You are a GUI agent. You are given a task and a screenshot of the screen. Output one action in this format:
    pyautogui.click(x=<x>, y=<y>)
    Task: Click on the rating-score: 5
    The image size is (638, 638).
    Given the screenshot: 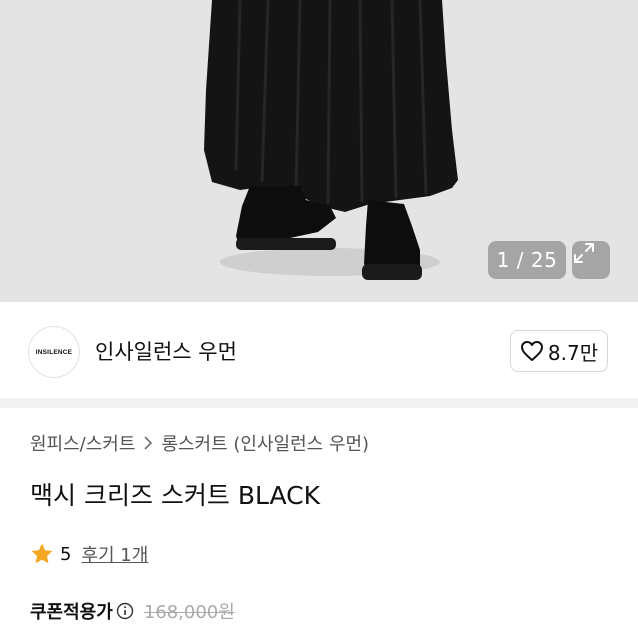 What is the action you would take?
    pyautogui.click(x=66, y=554)
    